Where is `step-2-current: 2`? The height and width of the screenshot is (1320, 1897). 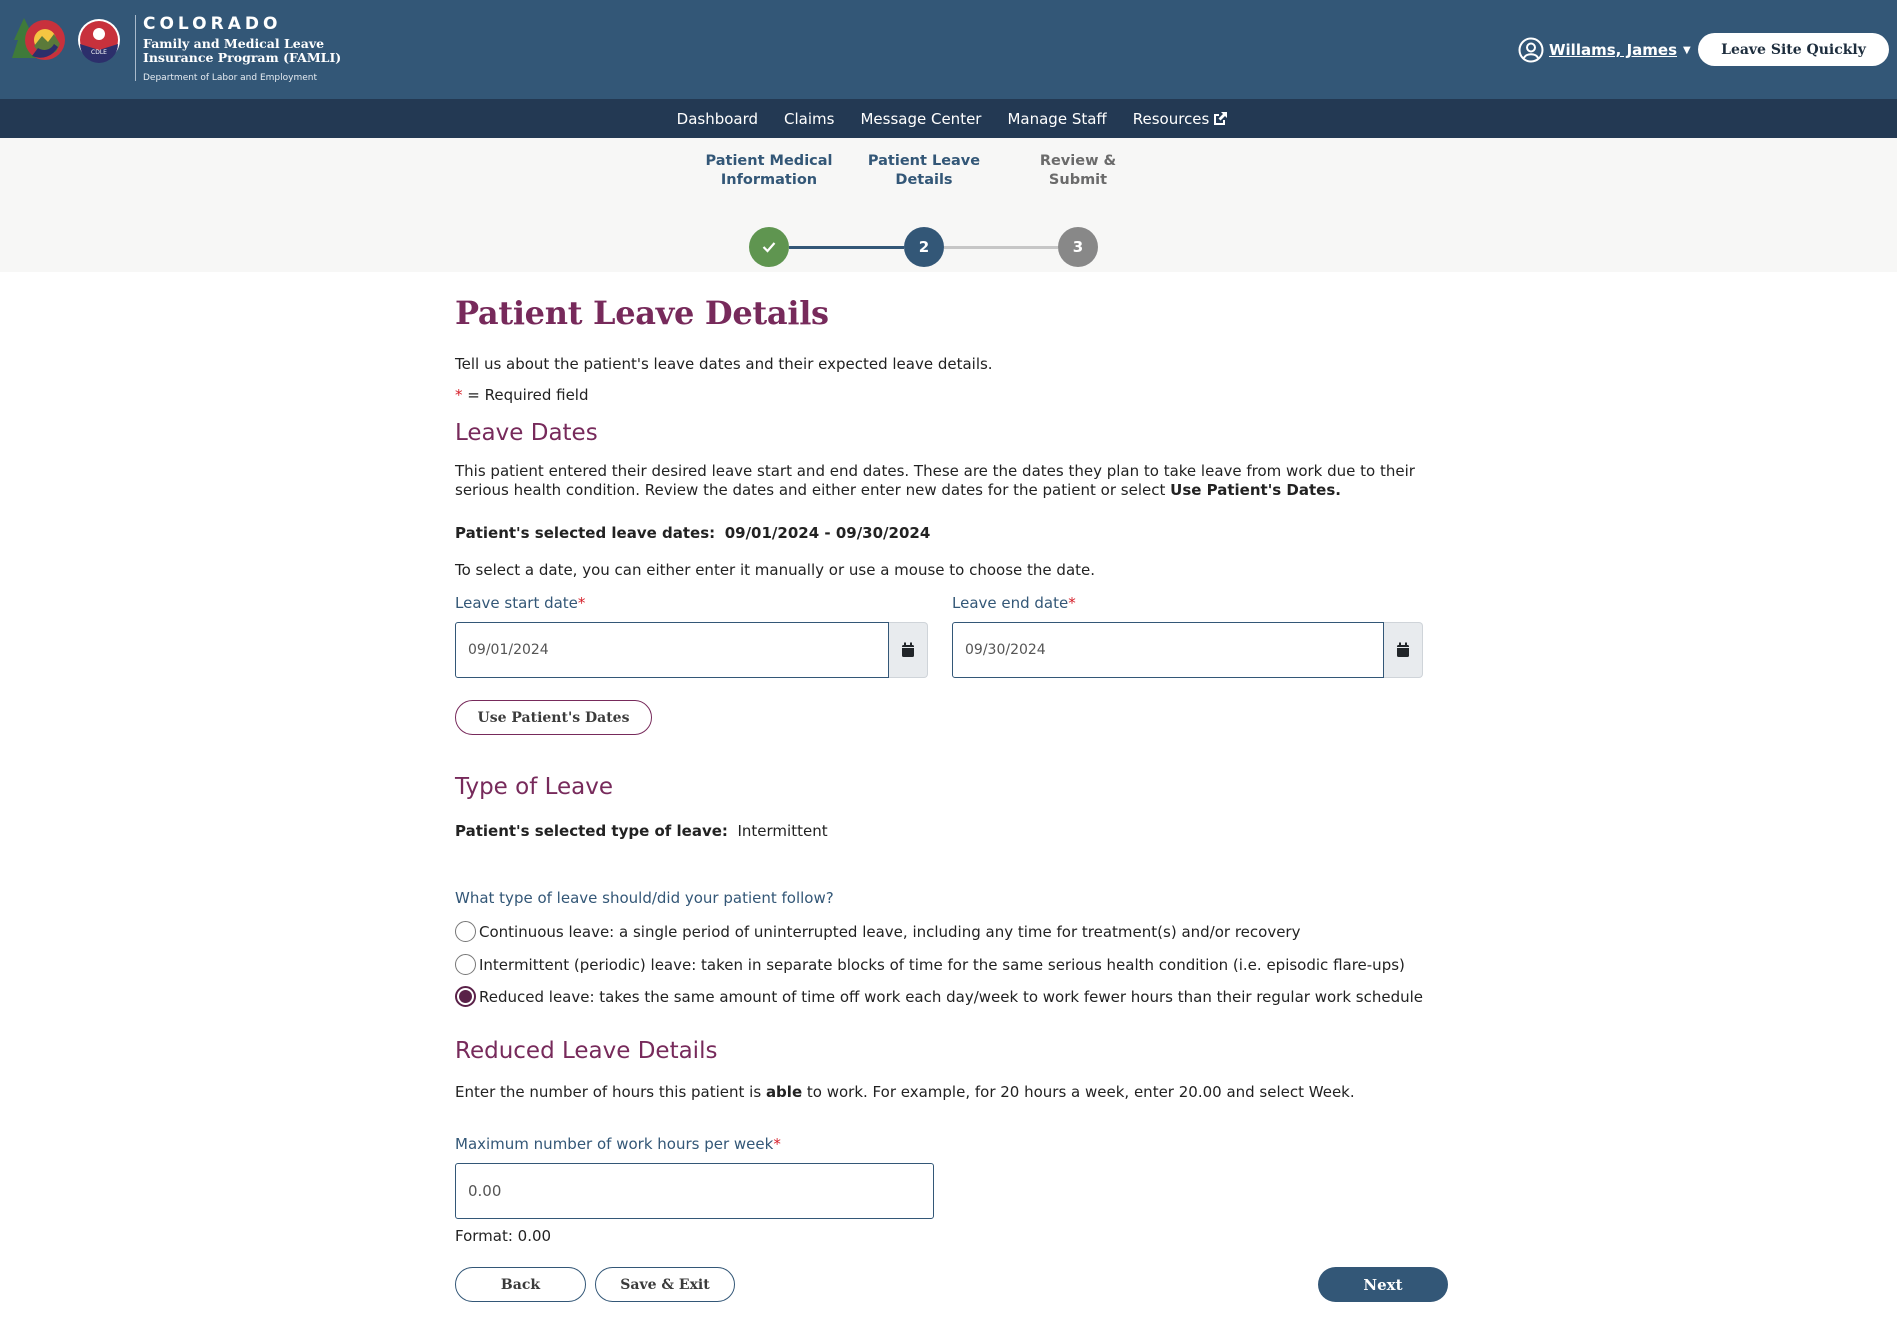 step-2-current: 2 is located at coordinates (924, 247).